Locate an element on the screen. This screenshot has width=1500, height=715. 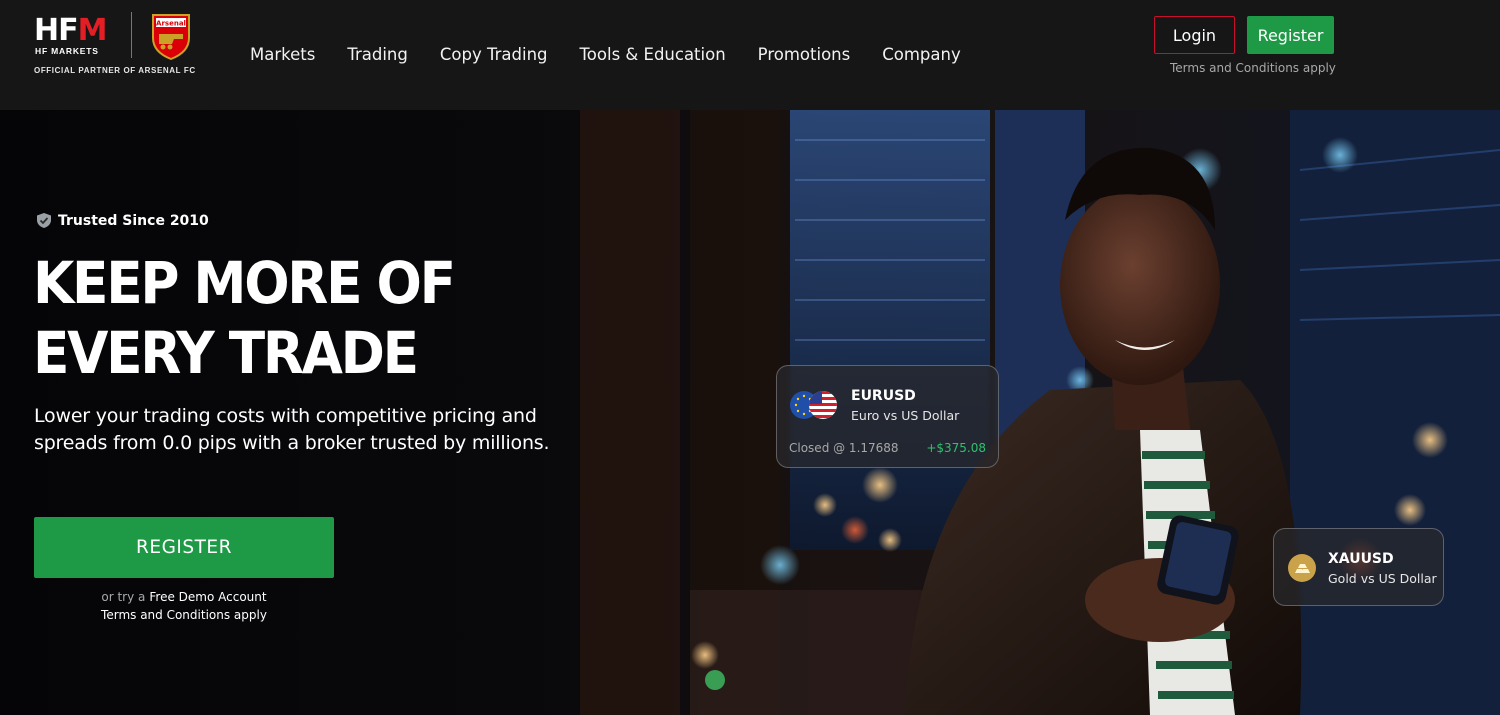
nav-company: Company is located at coordinates (921, 55).